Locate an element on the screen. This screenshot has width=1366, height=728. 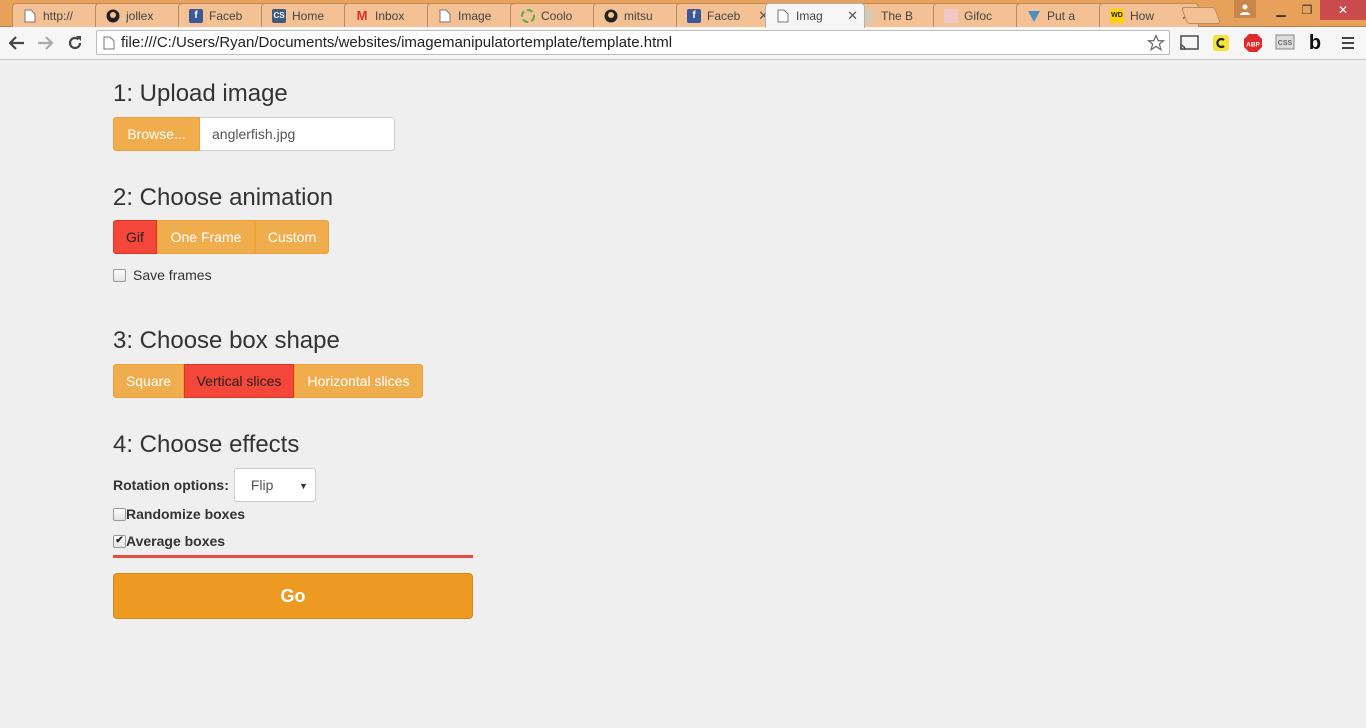
average-boxes-row: ✔ Average boxes is located at coordinates (169, 541).